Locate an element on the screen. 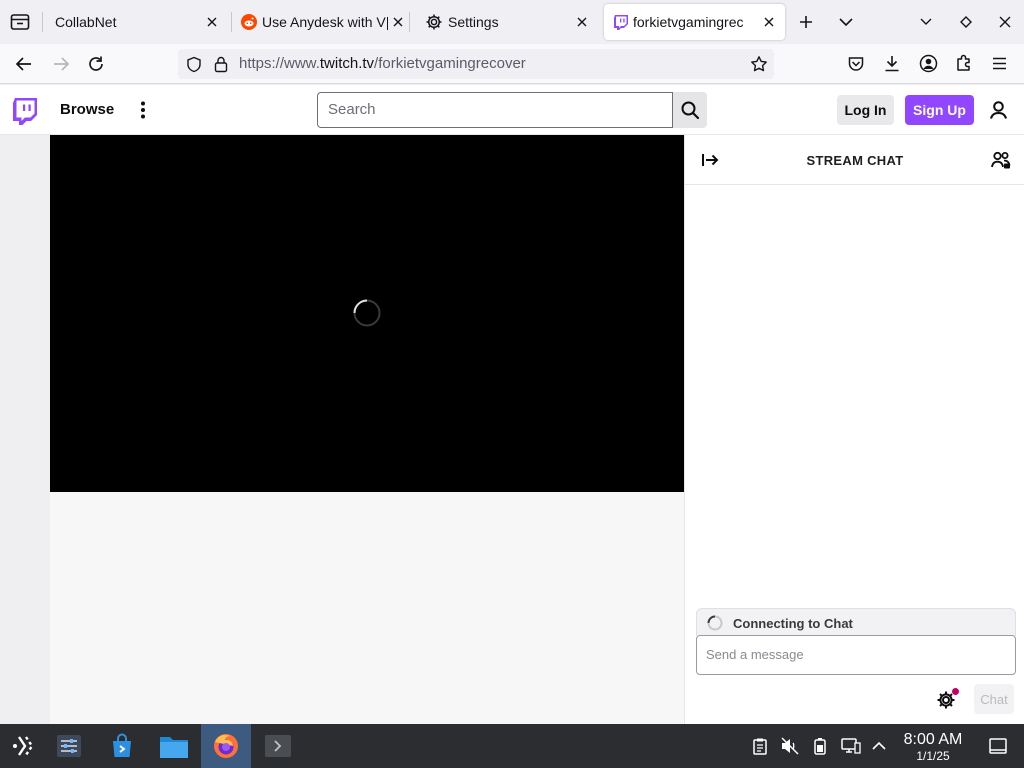 The image size is (1024, 768). tab-settings: Settings is located at coordinates (507, 22).